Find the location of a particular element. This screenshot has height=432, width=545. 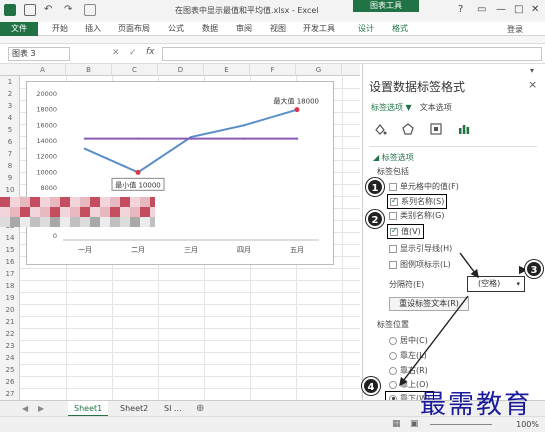

add-sheet-icon: ⊕ is located at coordinates (200, 408).